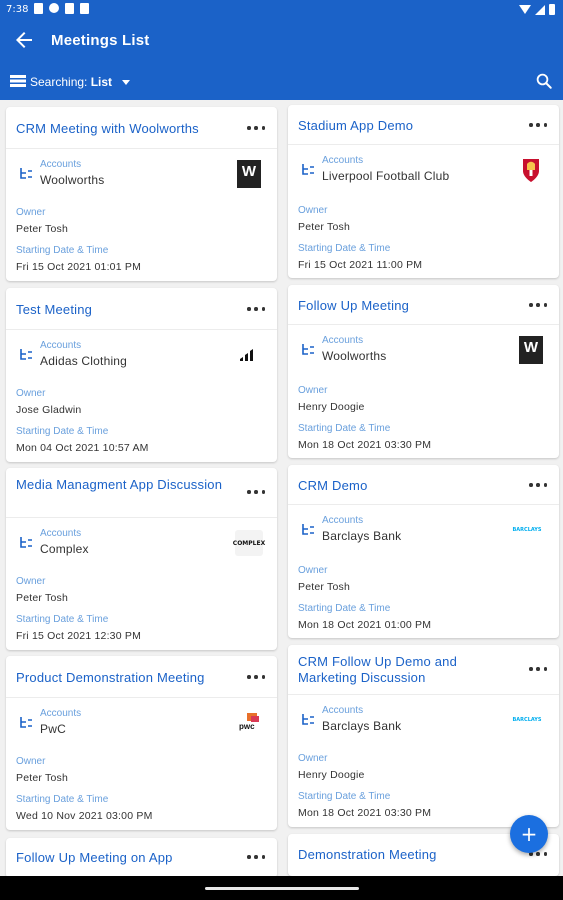  What do you see at coordinates (54, 8) in the screenshot?
I see `settings-icon` at bounding box center [54, 8].